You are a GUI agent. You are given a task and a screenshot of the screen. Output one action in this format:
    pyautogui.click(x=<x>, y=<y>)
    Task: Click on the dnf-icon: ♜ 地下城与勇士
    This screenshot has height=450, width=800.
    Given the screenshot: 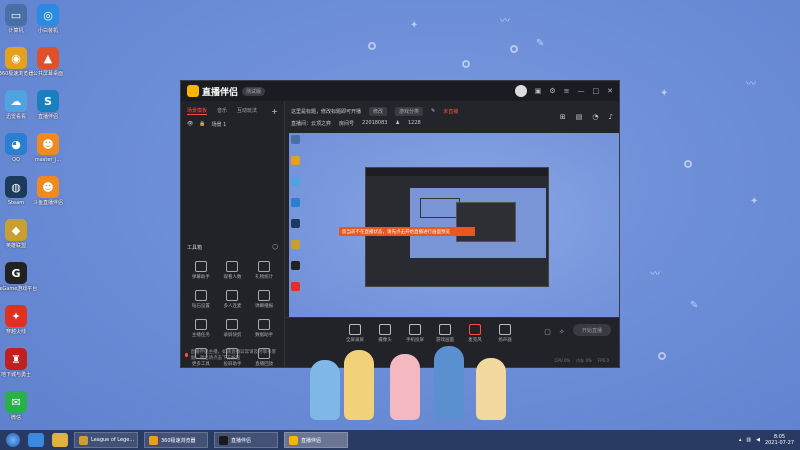 What is the action you would take?
    pyautogui.click(x=19, y=363)
    